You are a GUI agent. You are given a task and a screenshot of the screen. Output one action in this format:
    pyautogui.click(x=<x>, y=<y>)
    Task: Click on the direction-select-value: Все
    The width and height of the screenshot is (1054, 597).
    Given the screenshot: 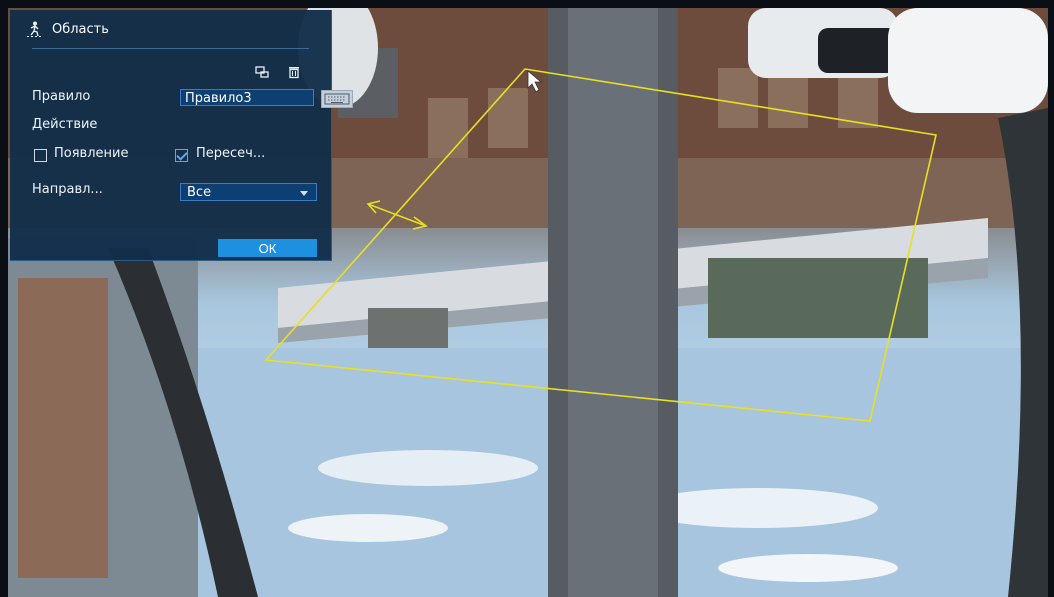 What is the action you would take?
    pyautogui.click(x=199, y=192)
    